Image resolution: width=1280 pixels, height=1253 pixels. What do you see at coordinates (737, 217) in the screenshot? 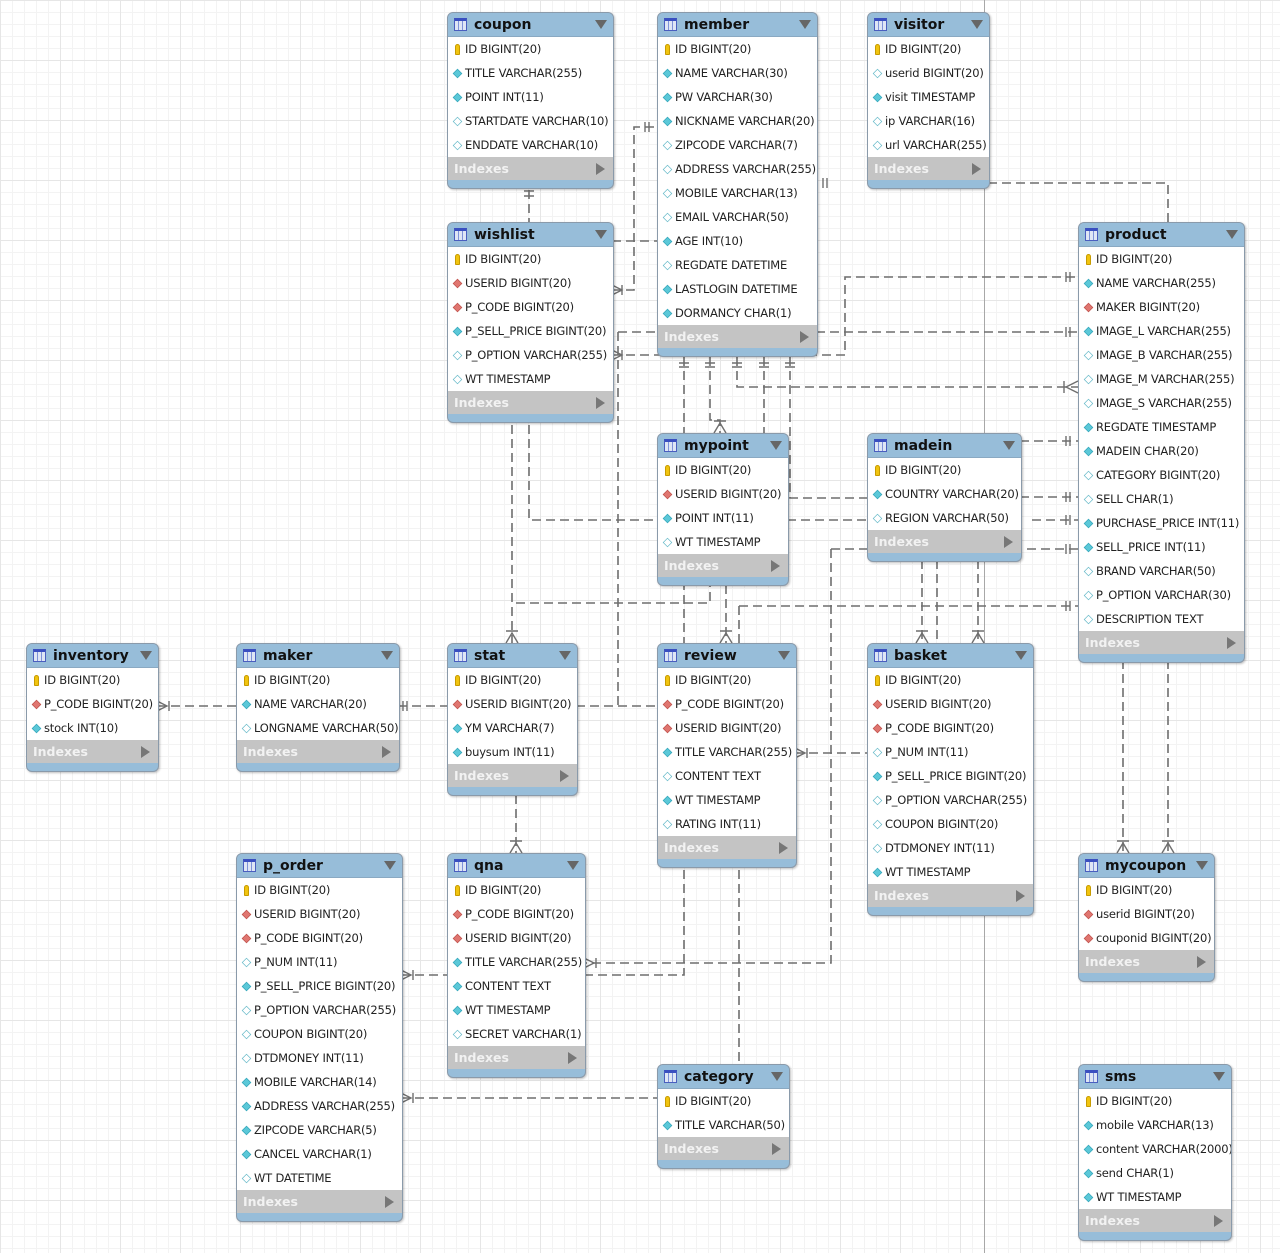
I see `column-row: EMAIL VARCHAR(50)` at bounding box center [737, 217].